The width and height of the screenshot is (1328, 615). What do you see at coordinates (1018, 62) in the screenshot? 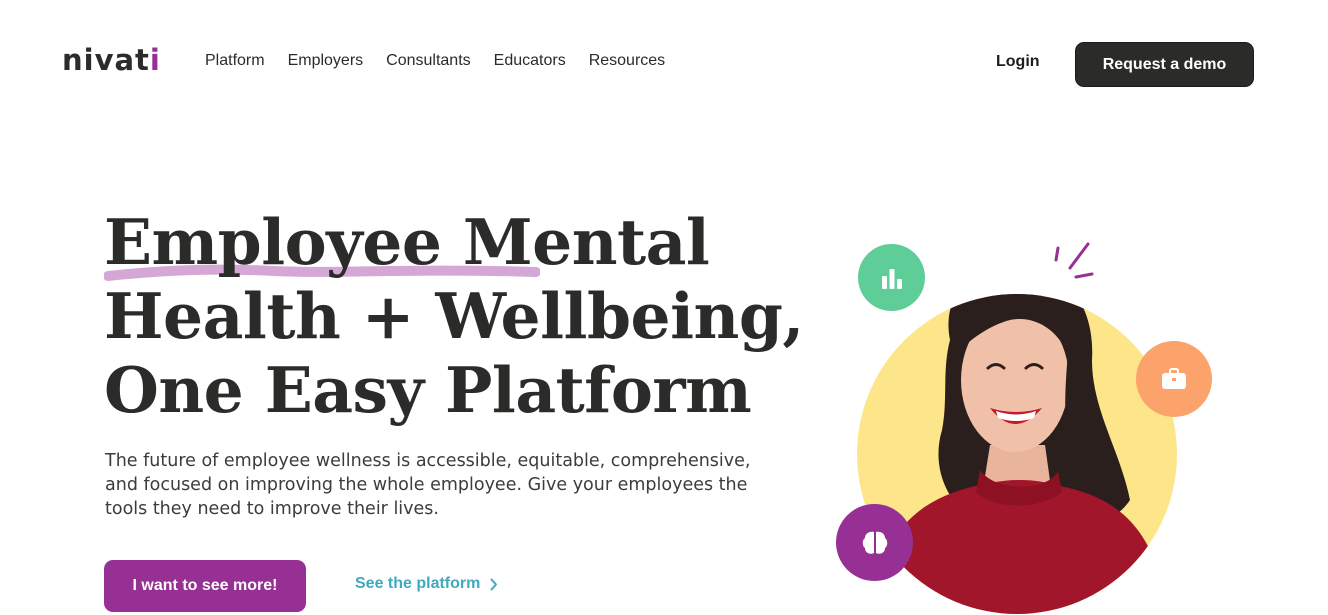
I see `login-link: Login` at bounding box center [1018, 62].